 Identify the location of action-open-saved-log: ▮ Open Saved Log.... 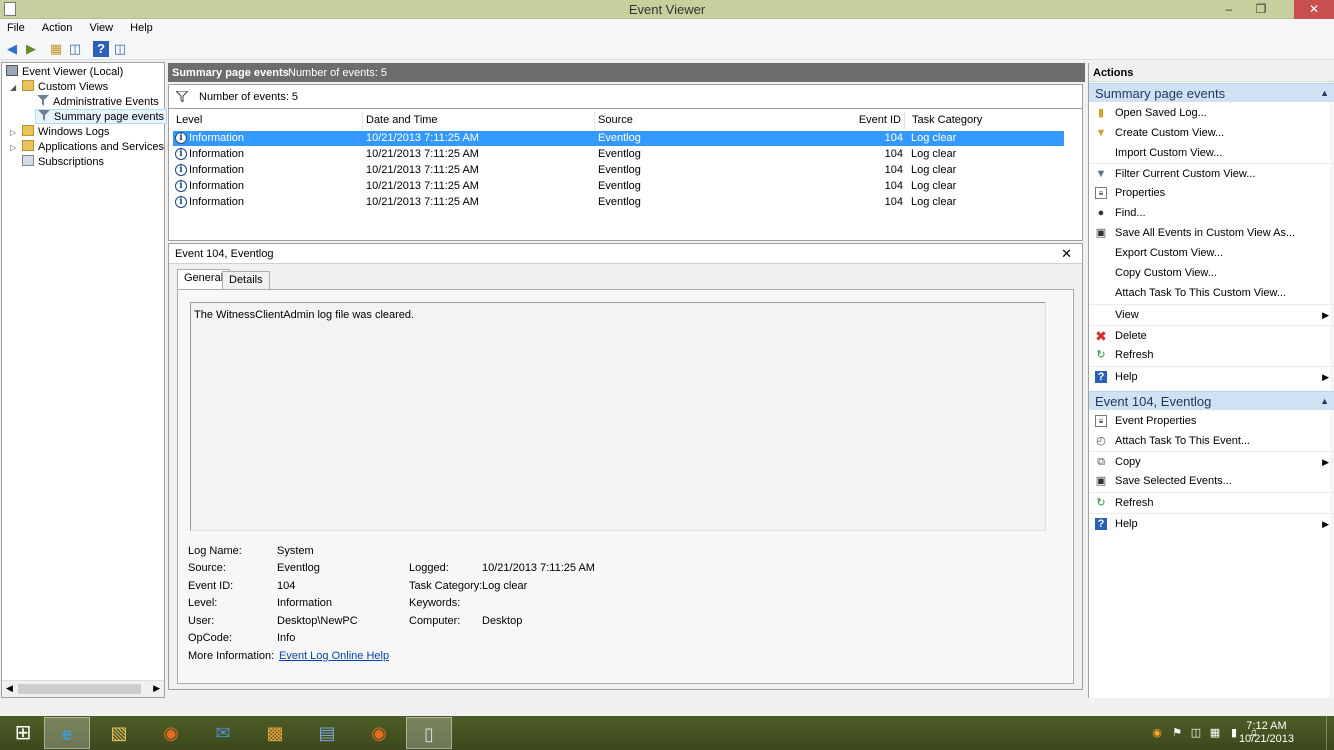
(1211, 113).